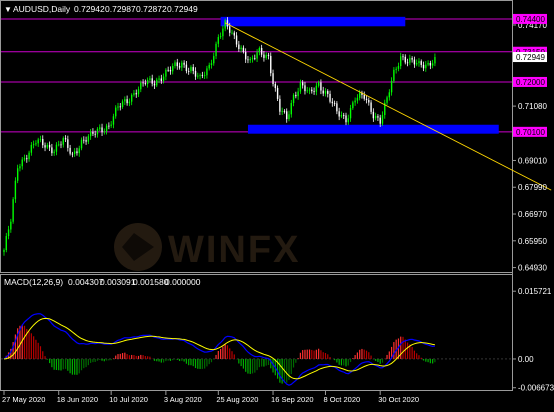  Describe the element at coordinates (532, 268) in the screenshot. I see `y-tick-label: 0.64930` at that location.